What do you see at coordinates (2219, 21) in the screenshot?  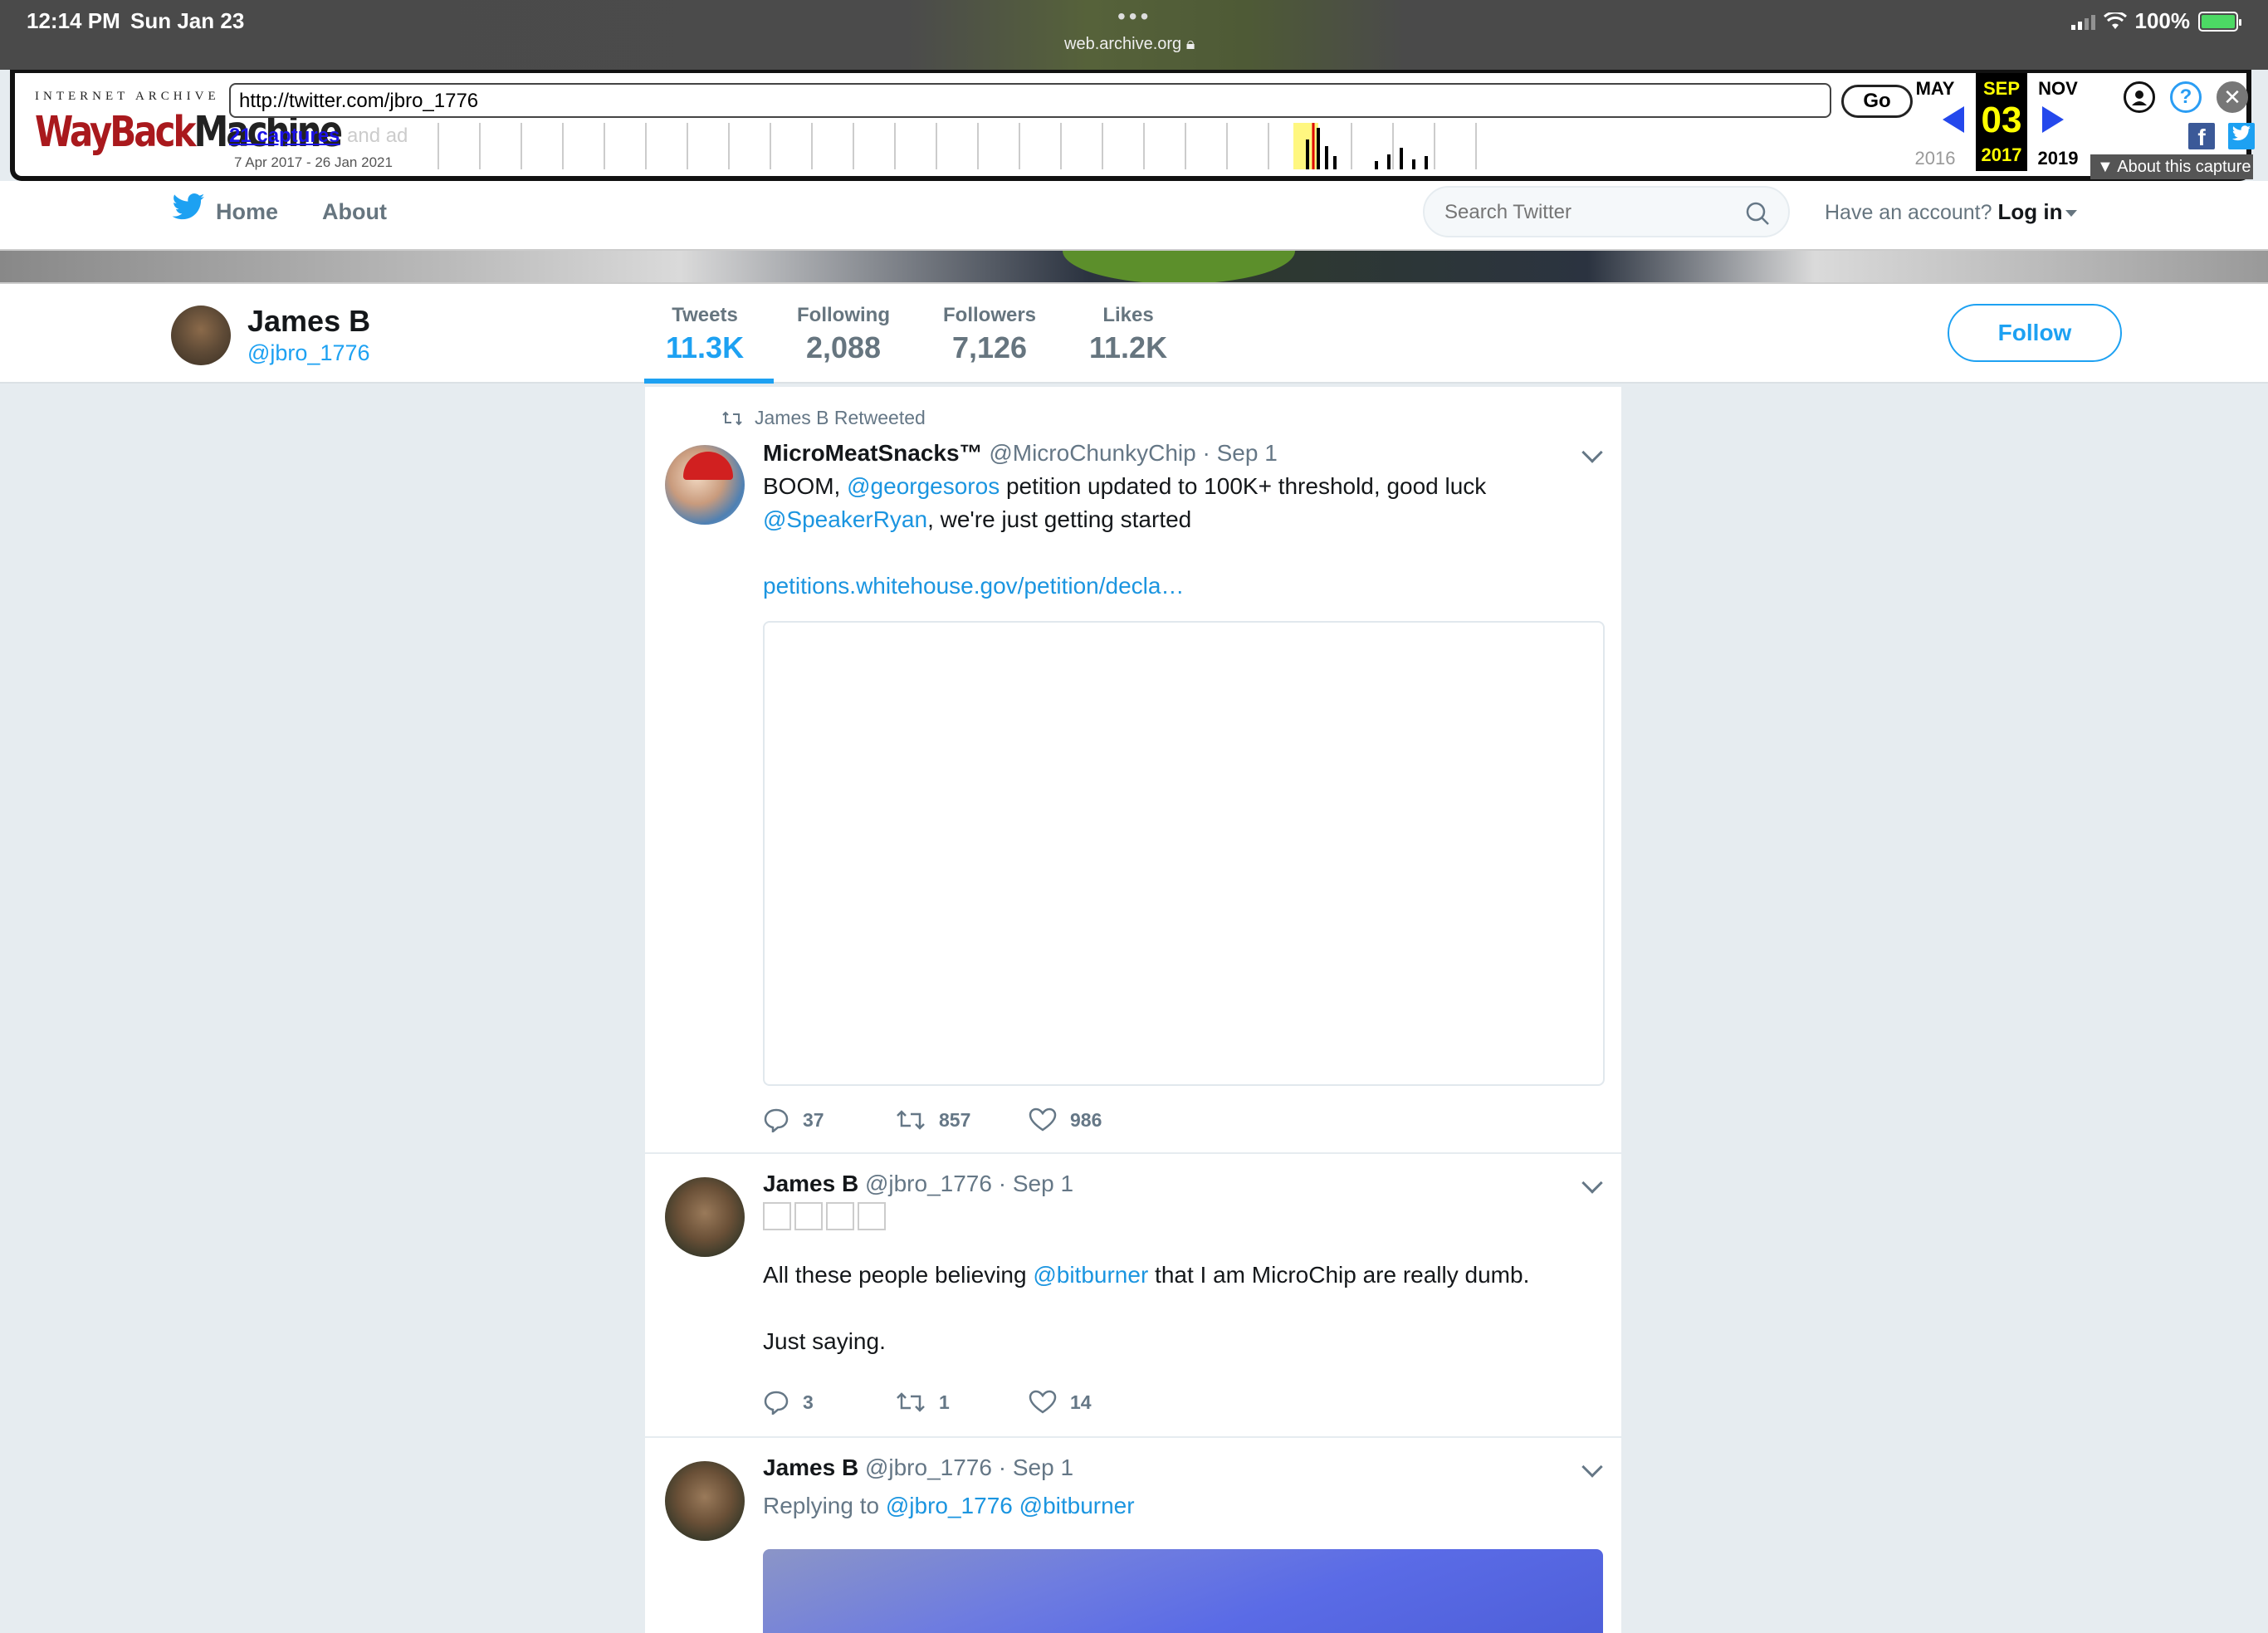 I see `battery-charging-icon` at bounding box center [2219, 21].